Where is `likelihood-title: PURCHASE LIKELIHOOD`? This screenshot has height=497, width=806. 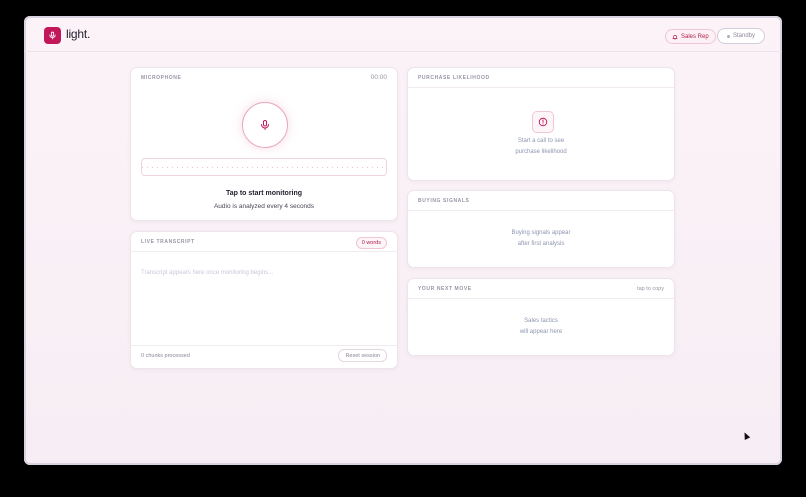
likelihood-title: PURCHASE LIKELIHOOD is located at coordinates (454, 78).